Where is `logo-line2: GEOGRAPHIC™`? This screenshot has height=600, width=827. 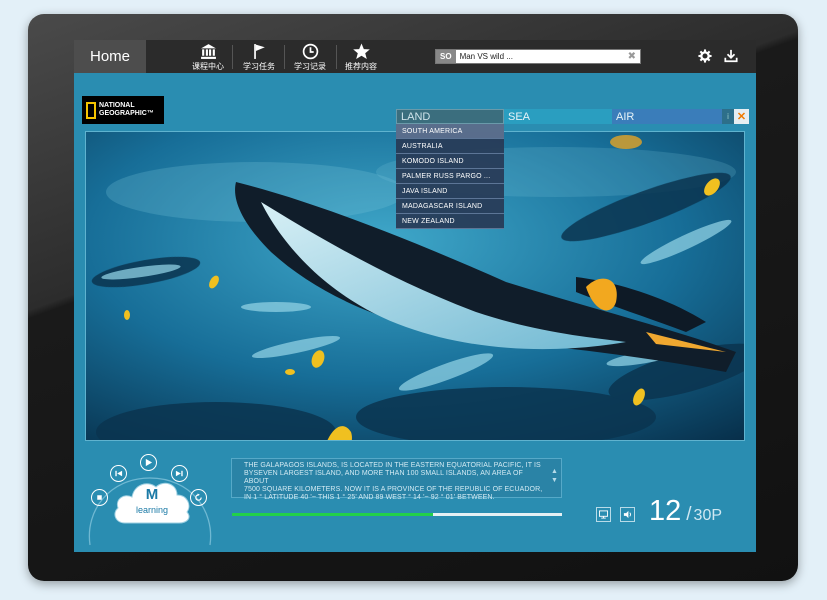 logo-line2: GEOGRAPHIC™ is located at coordinates (126, 113).